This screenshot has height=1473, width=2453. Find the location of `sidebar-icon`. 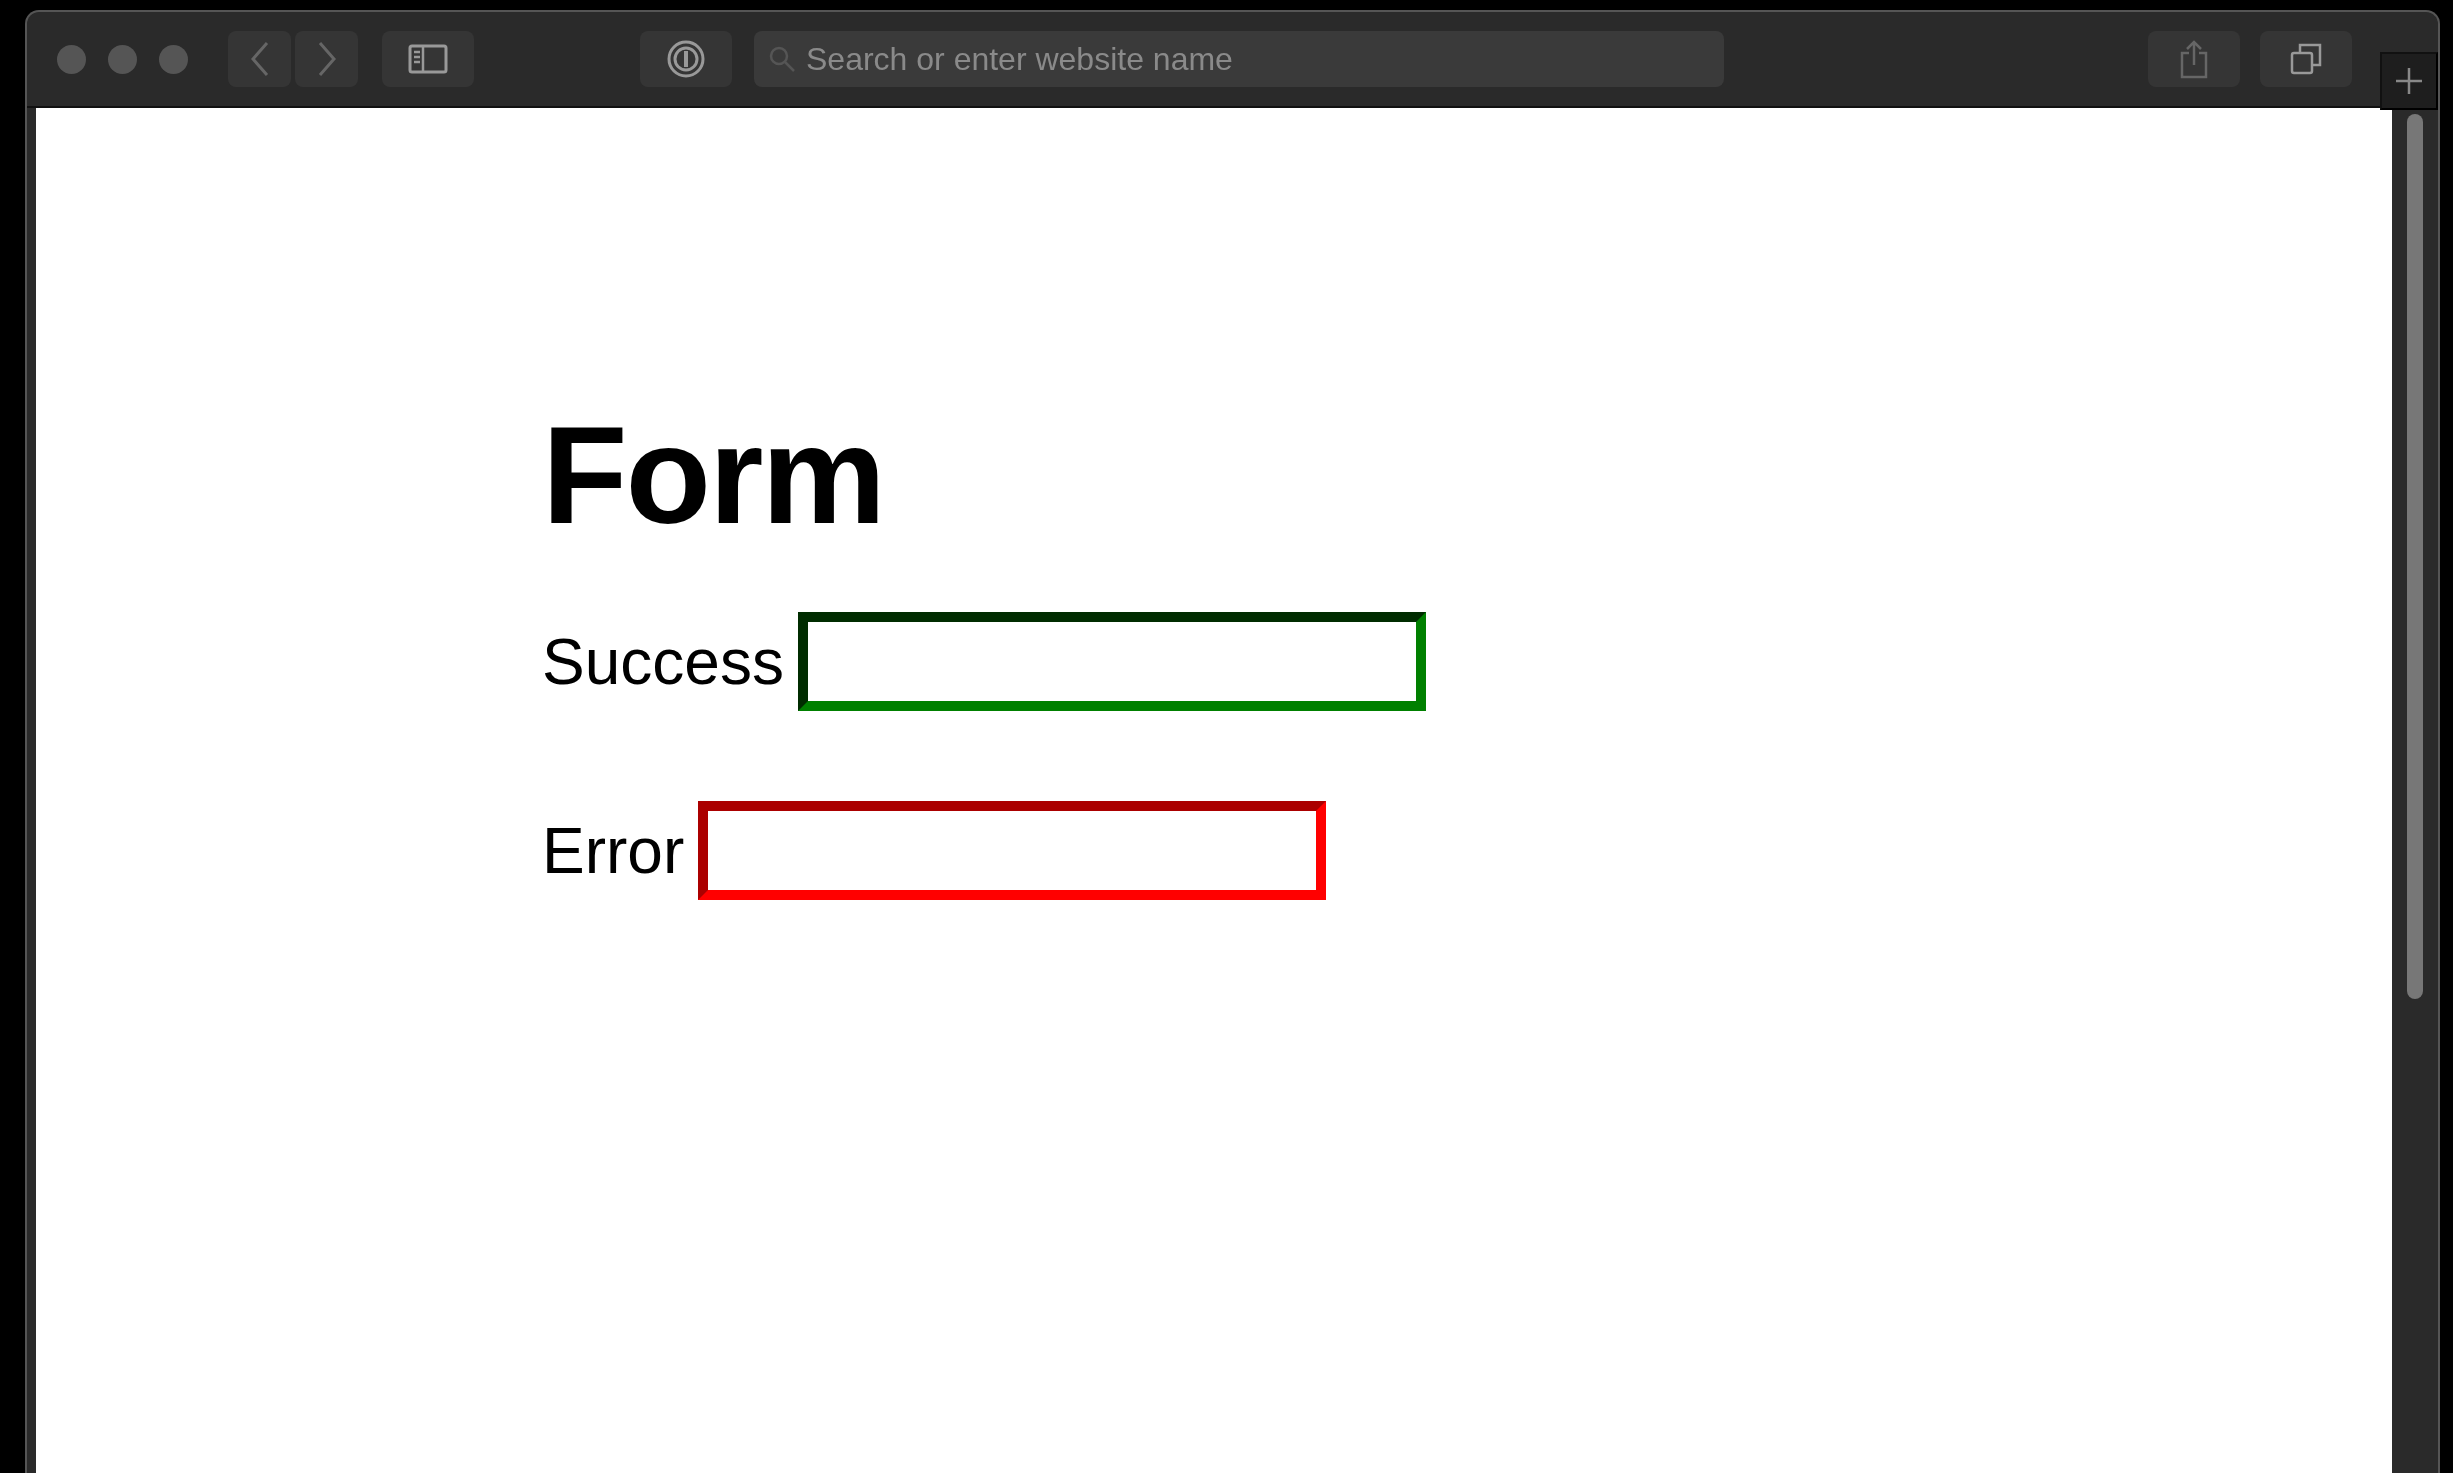

sidebar-icon is located at coordinates (428, 59).